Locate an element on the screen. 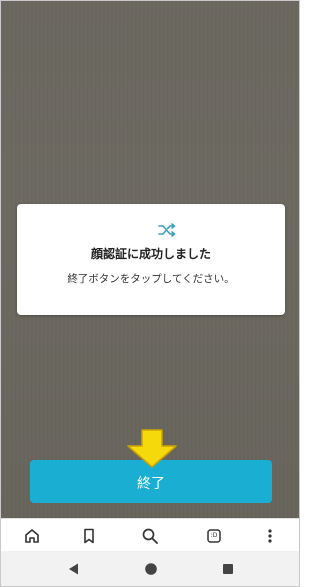  more-vert-icon is located at coordinates (270, 536).